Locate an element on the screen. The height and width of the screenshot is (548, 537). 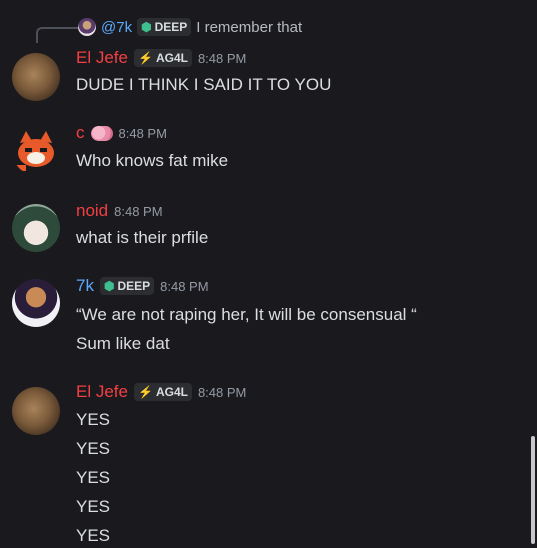
reply-text: I remember that is located at coordinates (249, 27).